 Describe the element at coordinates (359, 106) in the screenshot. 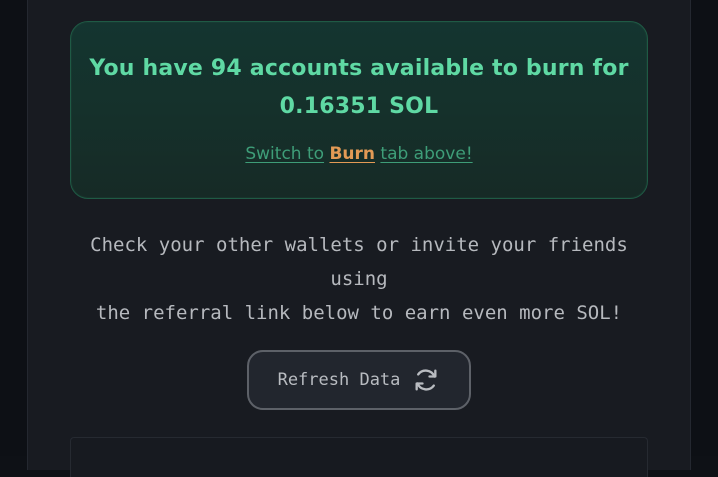

I see `sol-amount: 0.16351 SOL` at that location.